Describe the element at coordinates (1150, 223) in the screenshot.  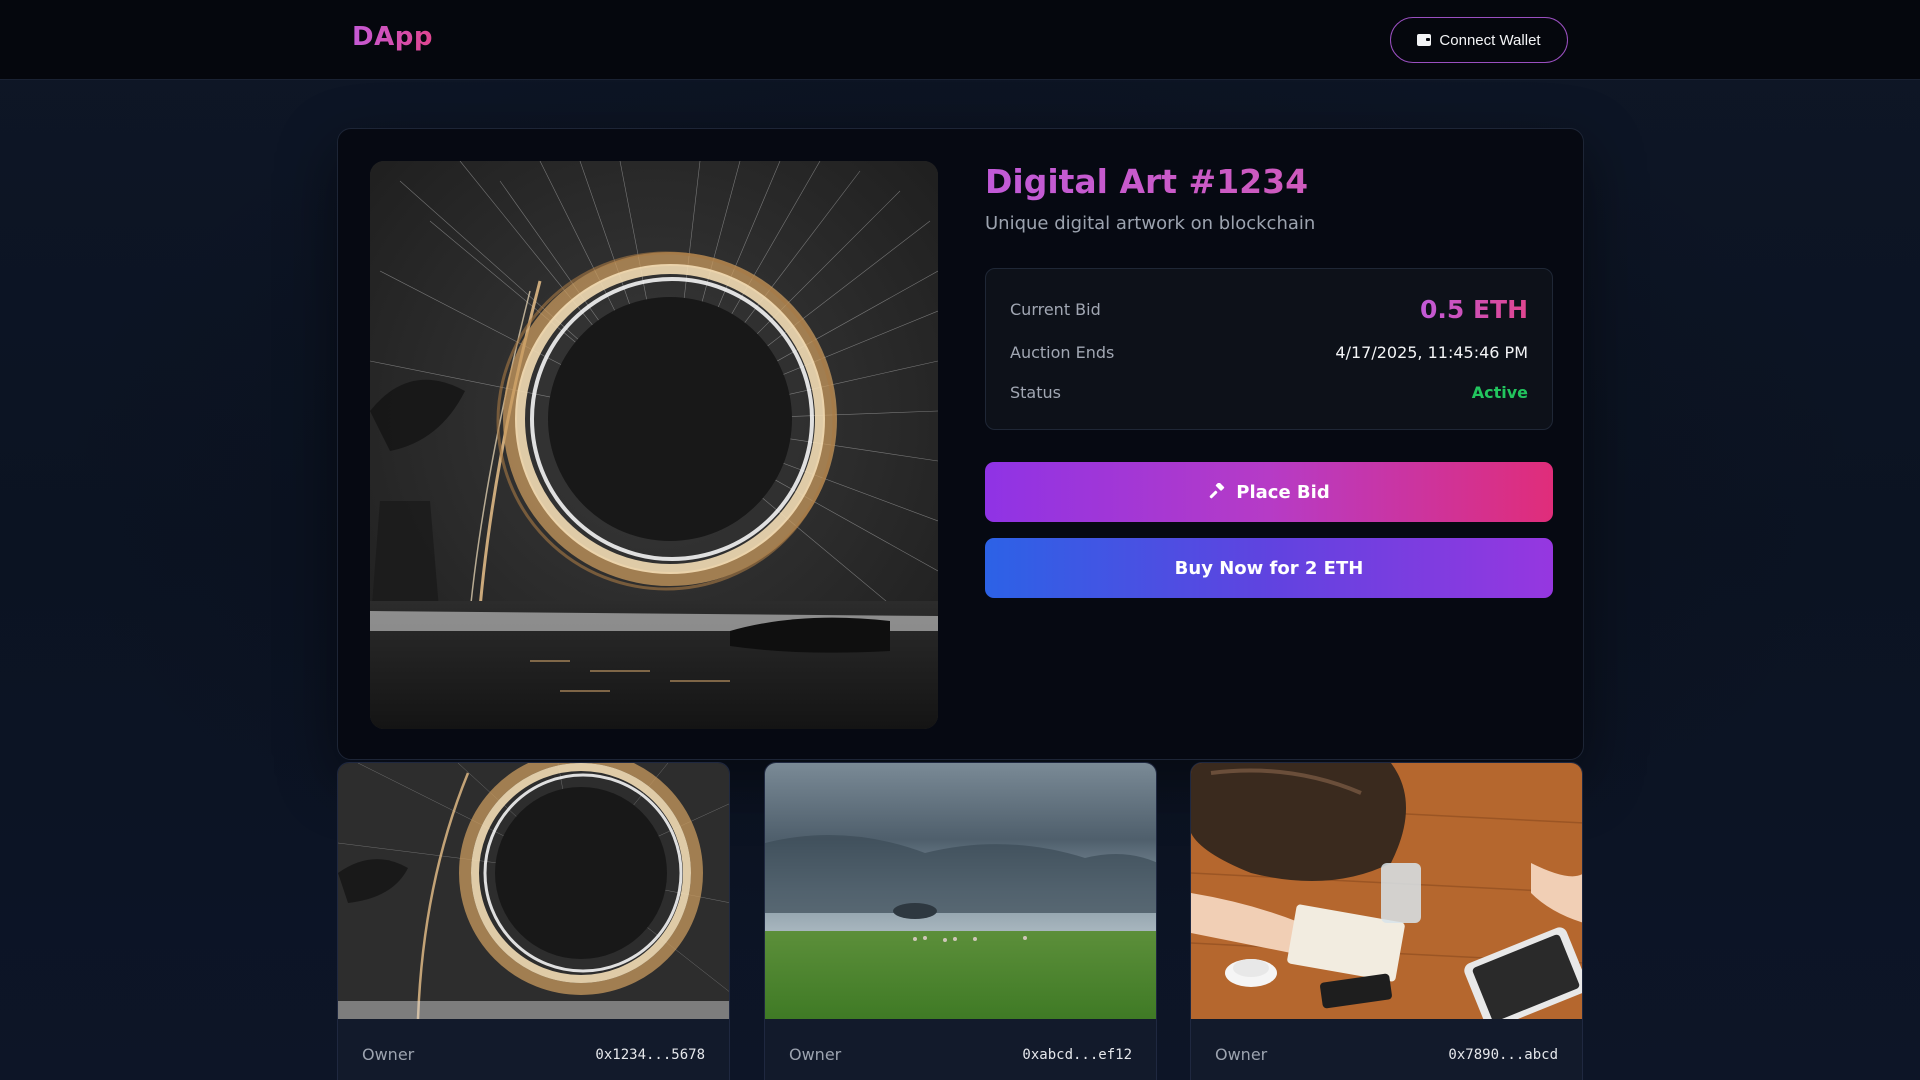
I see `nft-description: Unique digital artwork on blockchain` at that location.